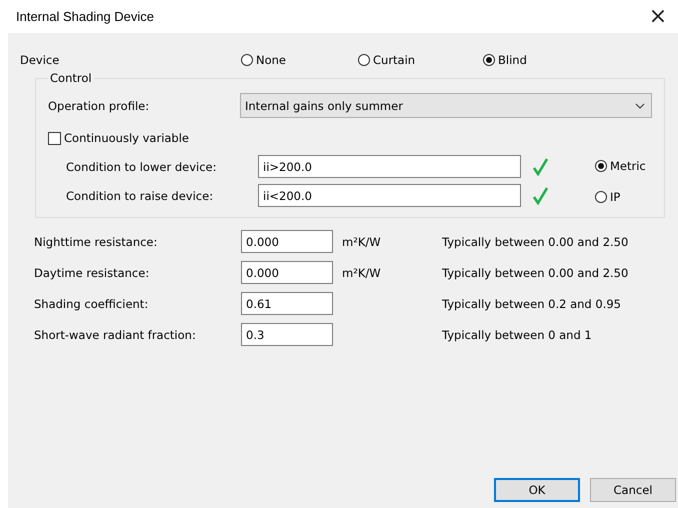  Describe the element at coordinates (287, 334) in the screenshot. I see `value-field: 0.3` at that location.